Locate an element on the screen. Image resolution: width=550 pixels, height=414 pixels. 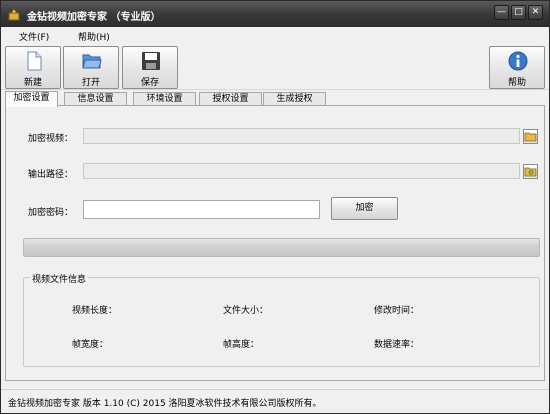
tab-license-settings: 授权设置 is located at coordinates (230, 99).